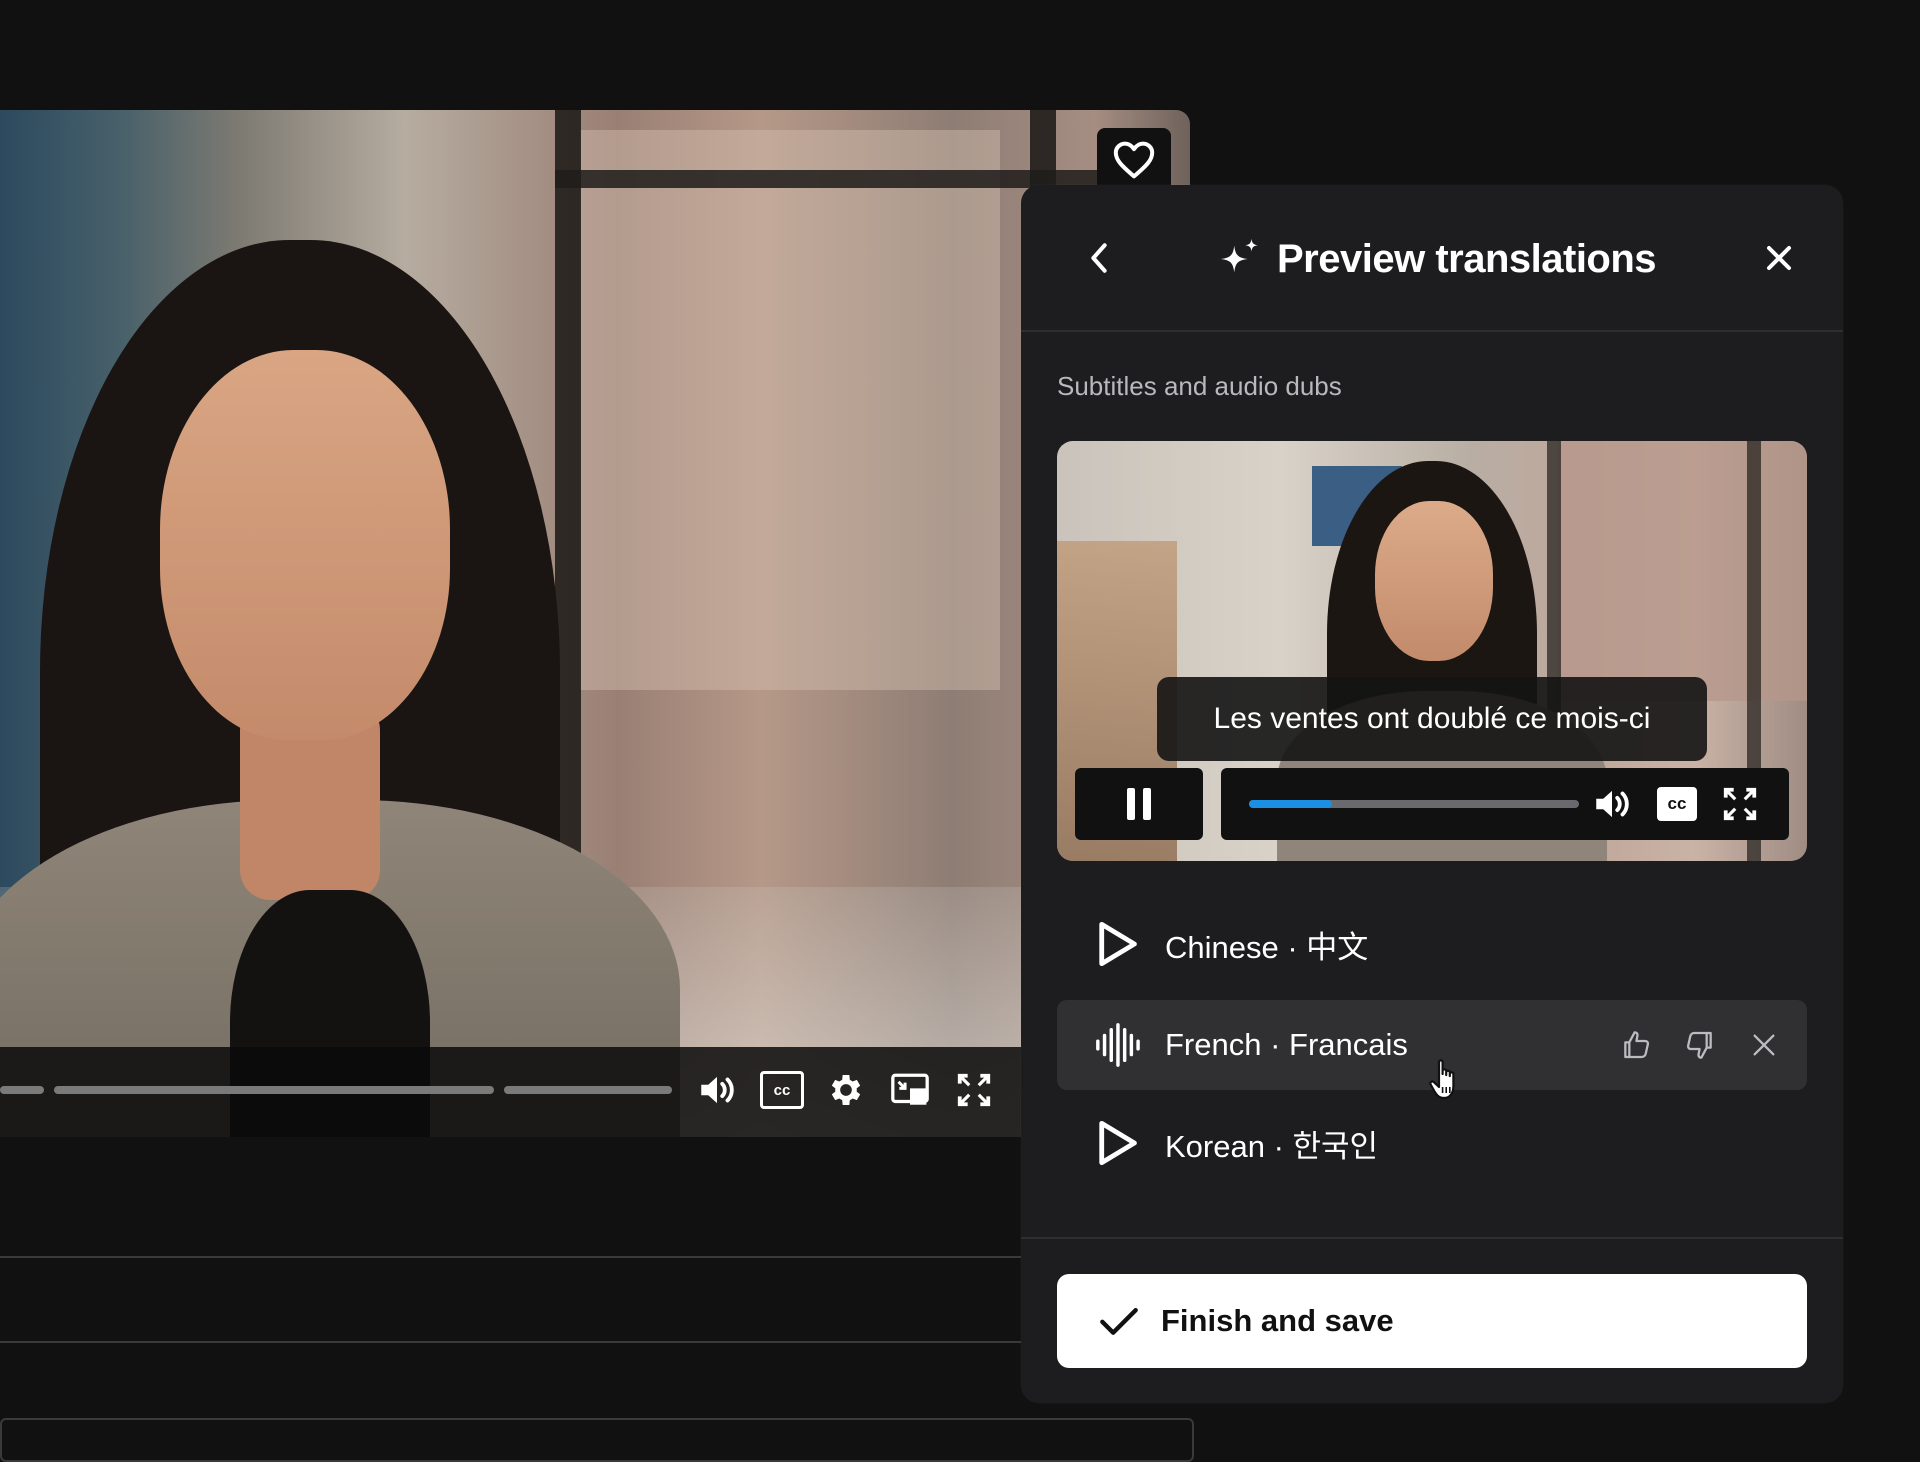  I want to click on background-window, so click(1682, 571).